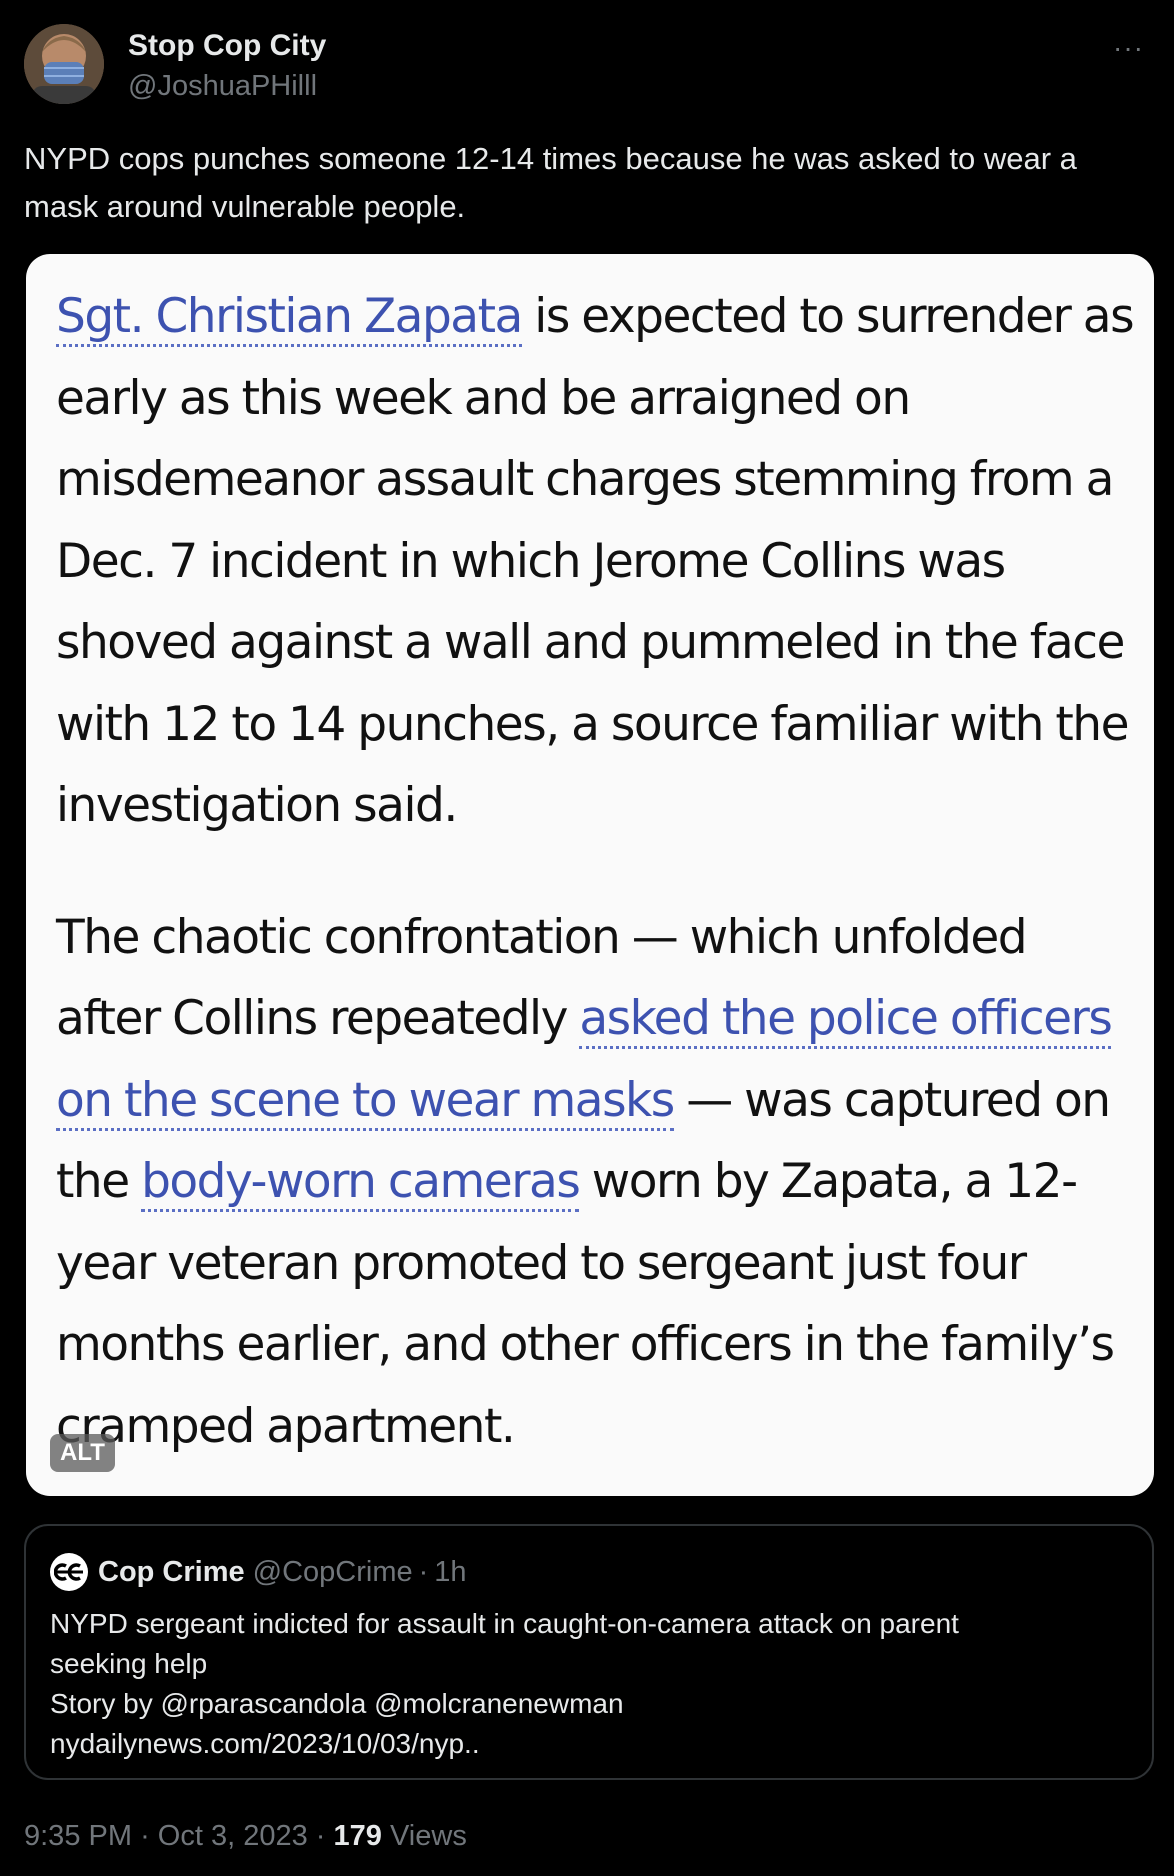 Image resolution: width=1174 pixels, height=1876 pixels. Describe the element at coordinates (78, 1836) in the screenshot. I see `tweet-time: 9:35 PM` at that location.